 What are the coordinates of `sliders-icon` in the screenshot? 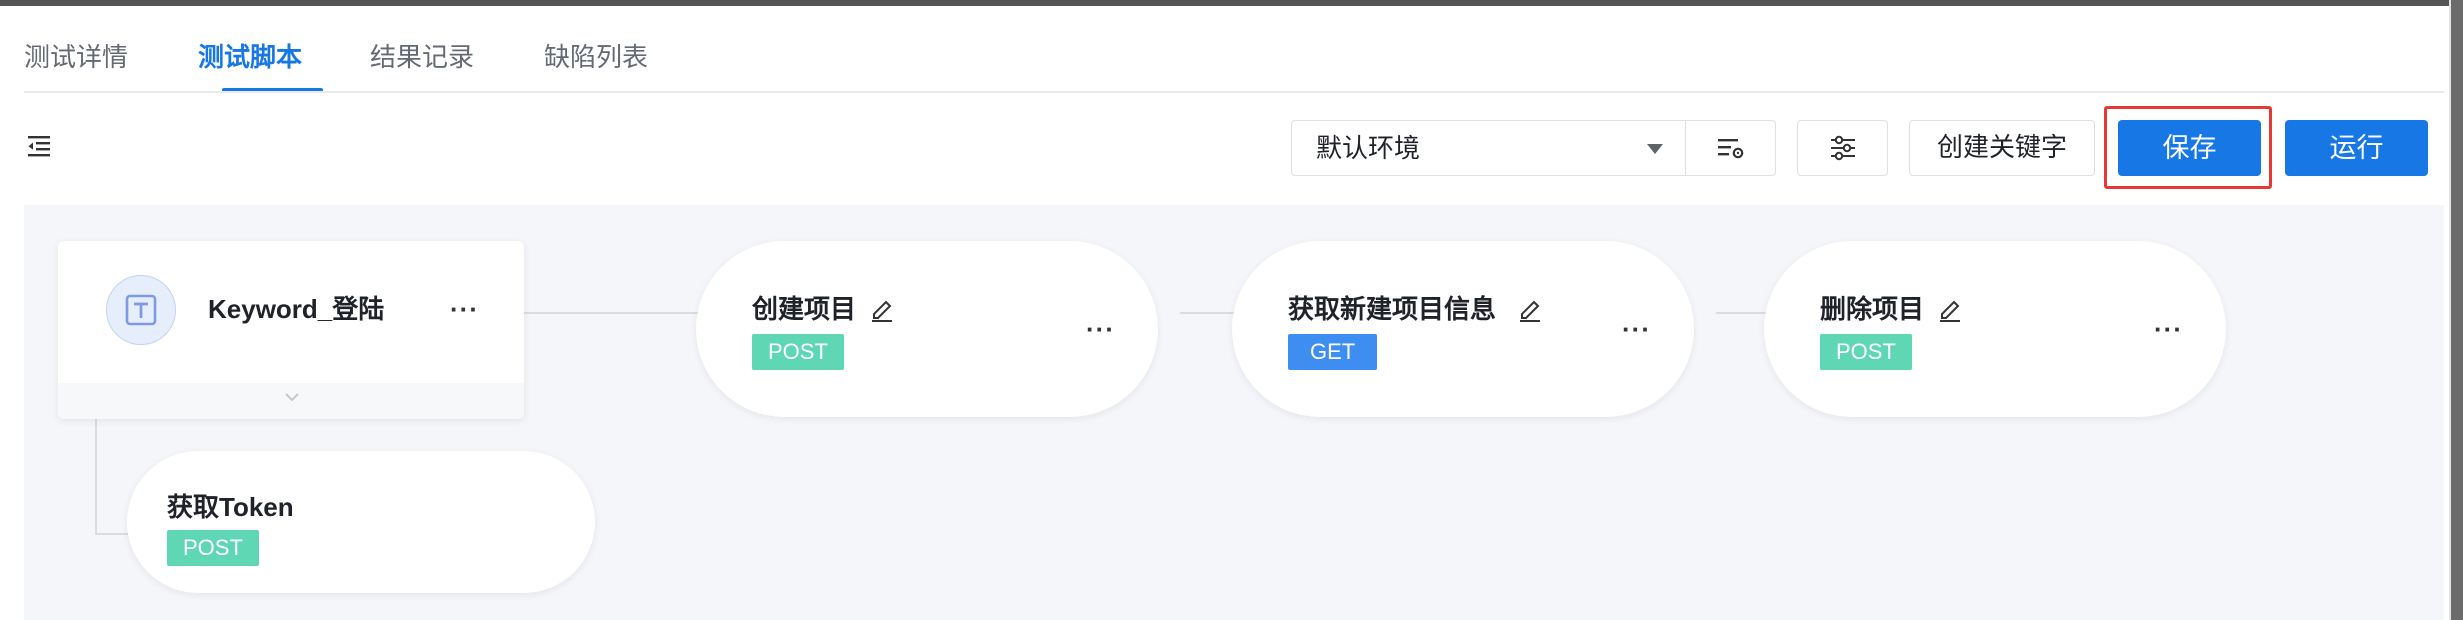 It's located at (1842, 148).